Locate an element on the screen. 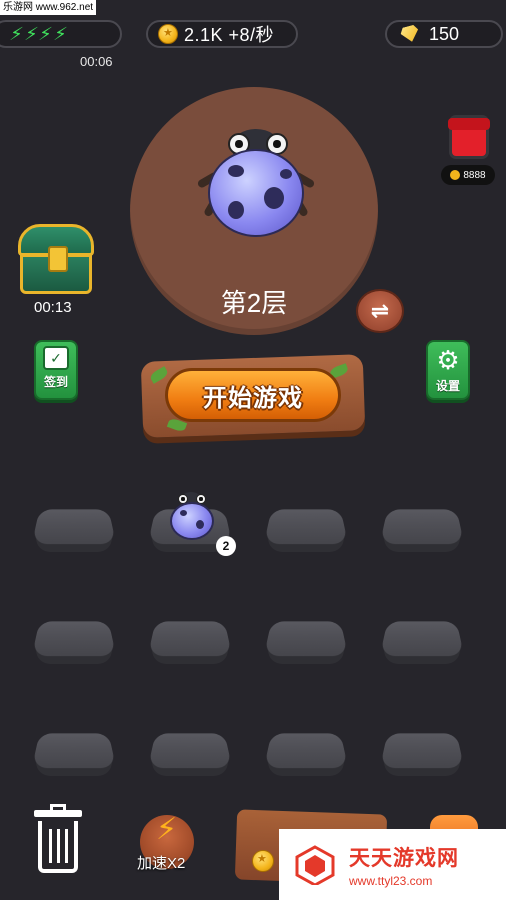  swap-floor-button: ⇌ is located at coordinates (380, 311).